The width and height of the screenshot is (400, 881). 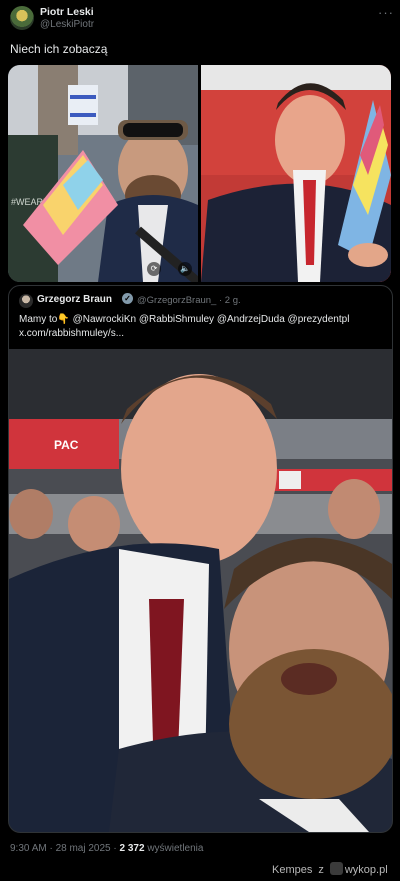 I want to click on replay-icon: ⟳, so click(x=154, y=269).